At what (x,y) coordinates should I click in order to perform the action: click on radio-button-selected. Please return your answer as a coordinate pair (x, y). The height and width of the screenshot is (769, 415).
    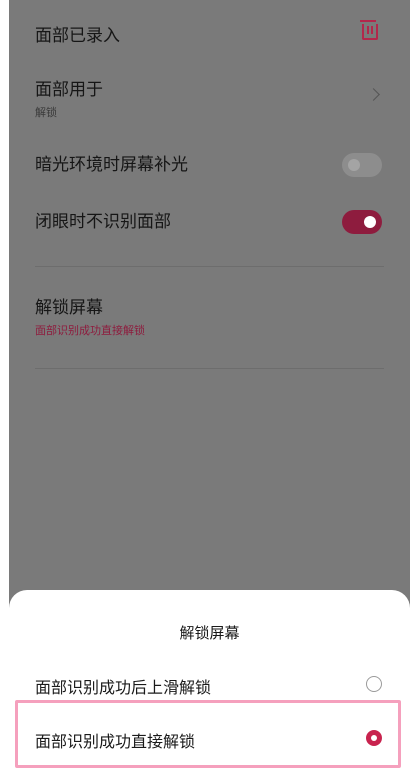
    Looking at the image, I should click on (374, 738).